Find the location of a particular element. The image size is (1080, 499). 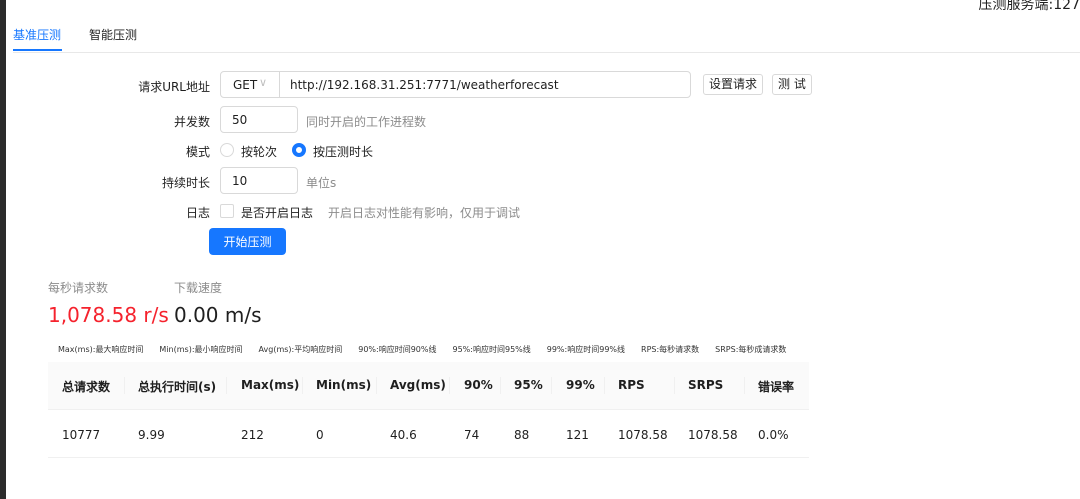

duration-label: 持续时长 is located at coordinates (185, 183).